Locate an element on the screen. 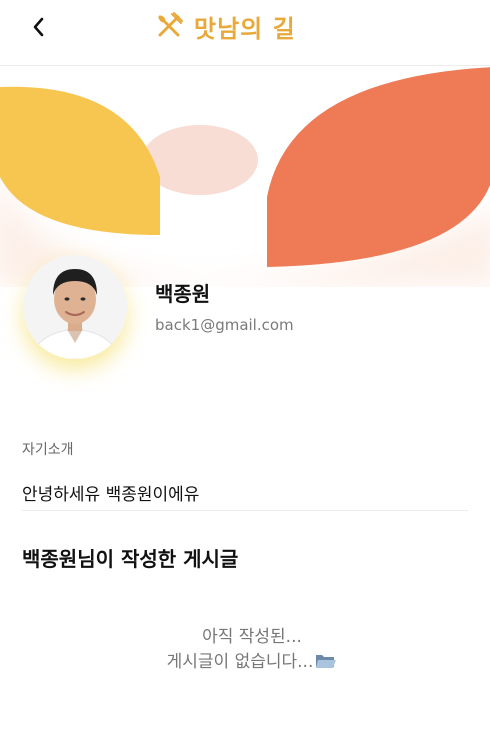  user-name: 백종원 is located at coordinates (183, 294).